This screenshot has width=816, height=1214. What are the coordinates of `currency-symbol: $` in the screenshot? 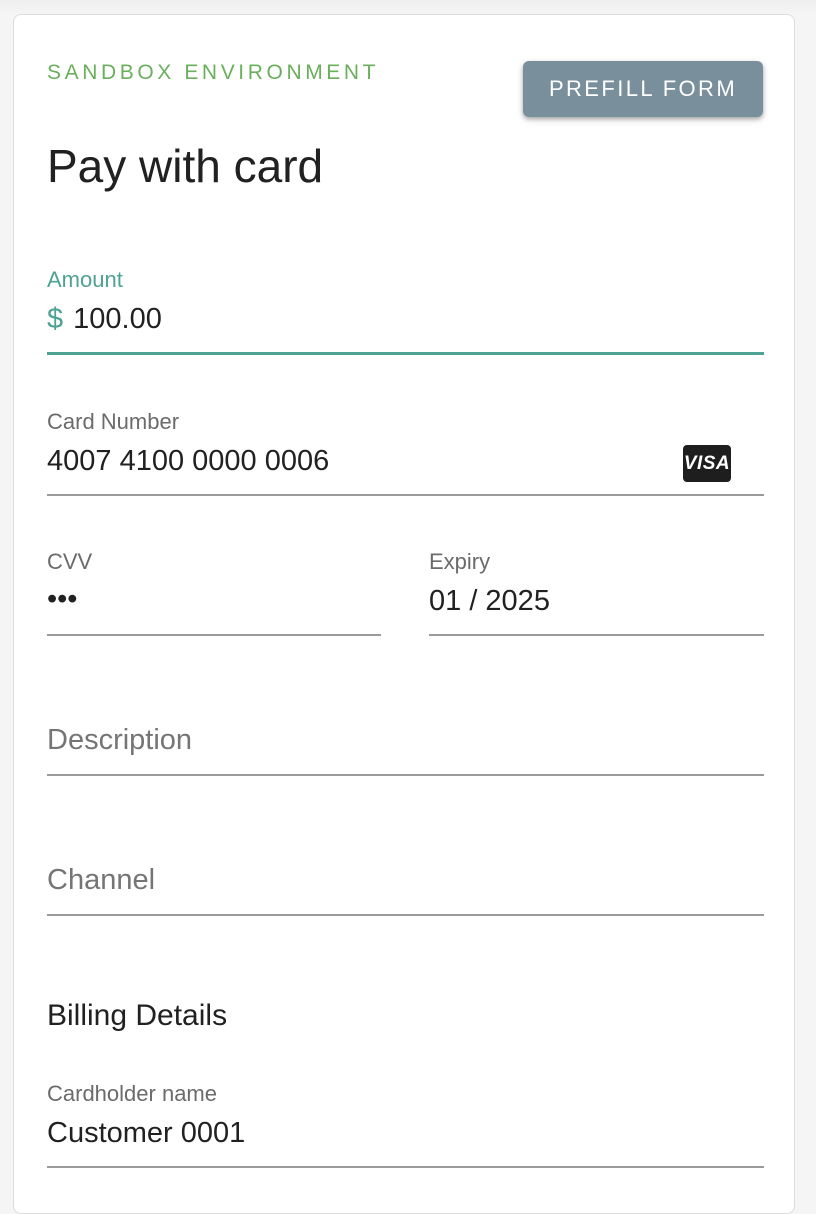 It's located at (55, 319).